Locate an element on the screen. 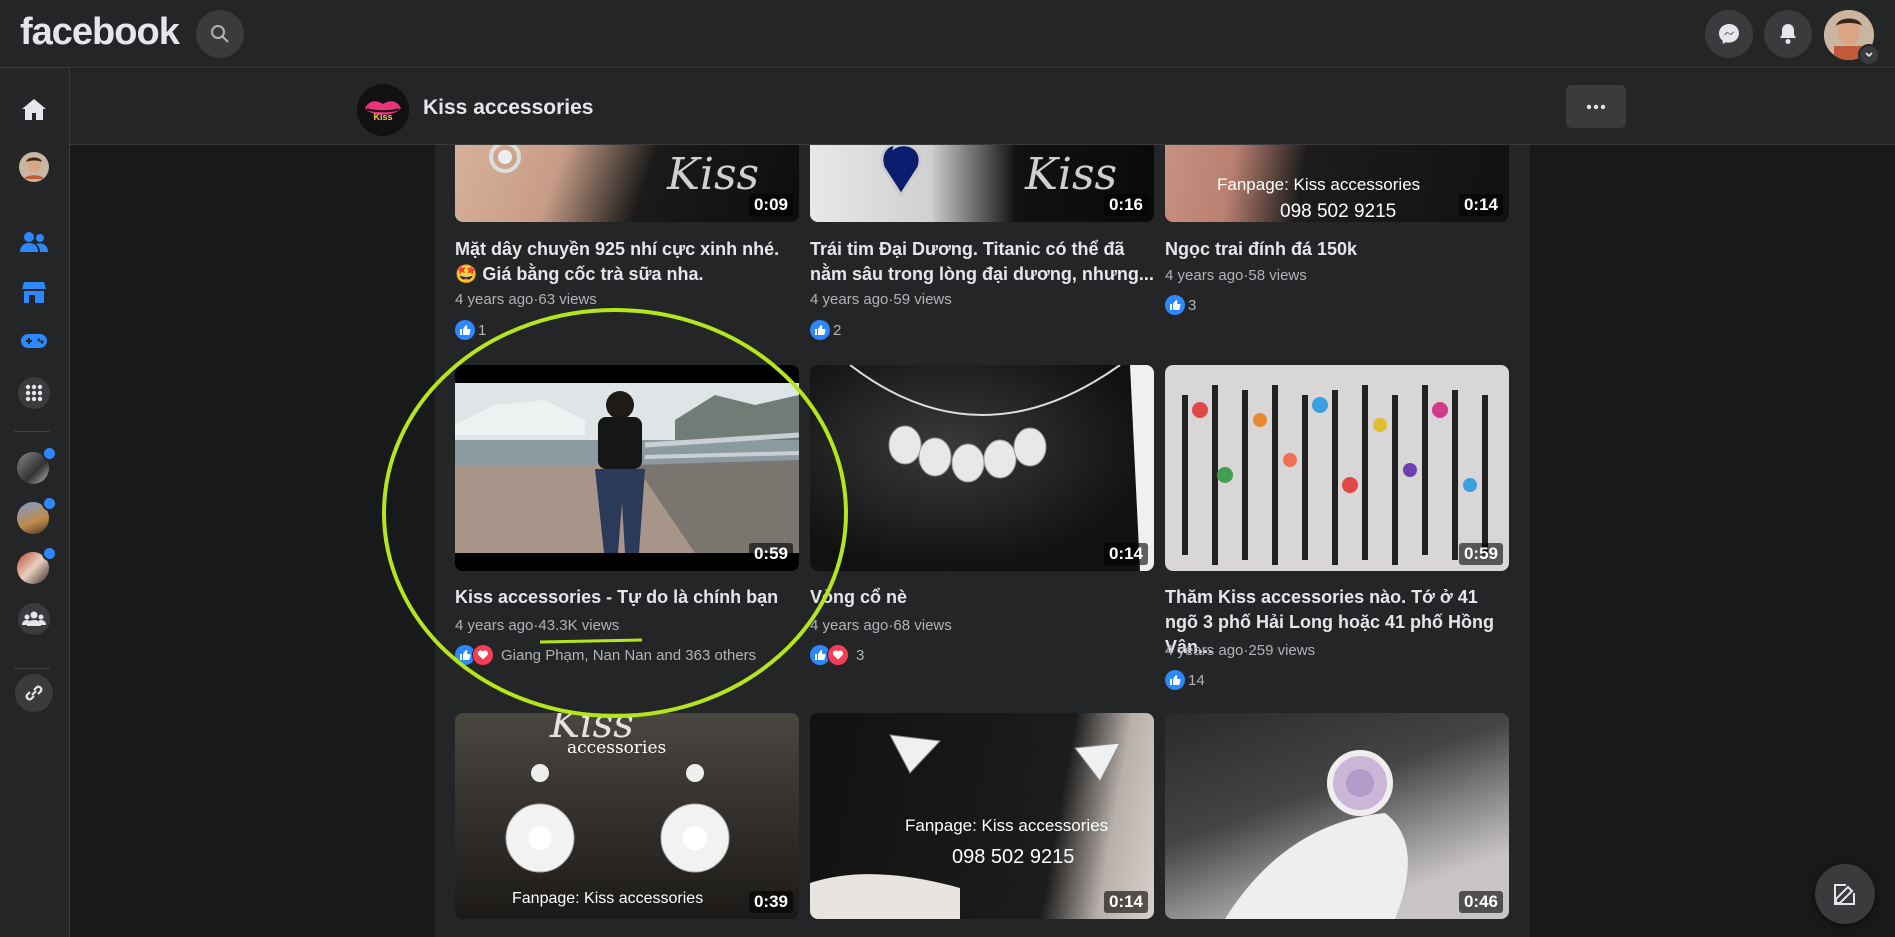  search-icon is located at coordinates (220, 34).